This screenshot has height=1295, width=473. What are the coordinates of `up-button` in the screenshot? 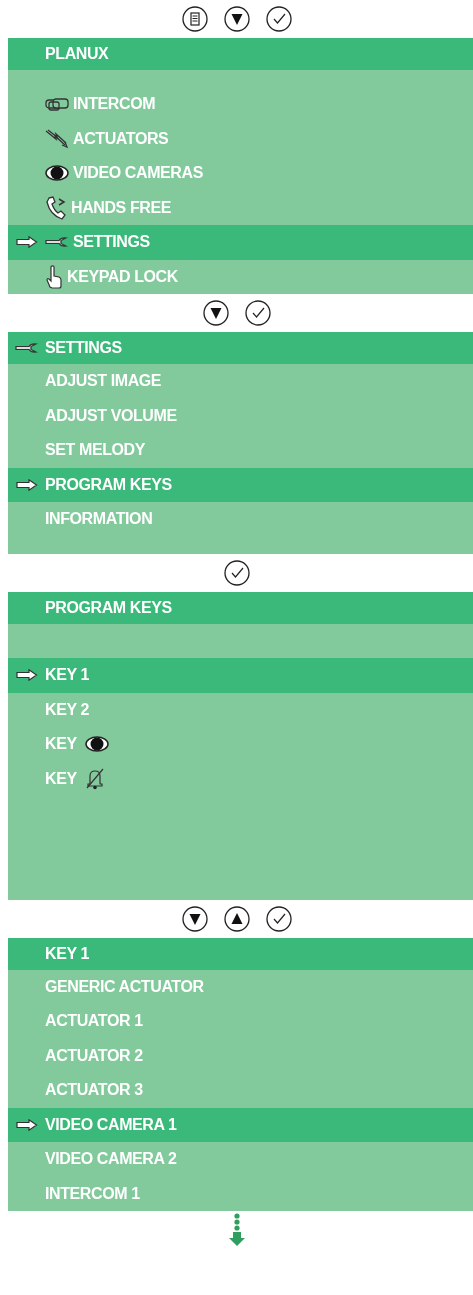 It's located at (236, 918).